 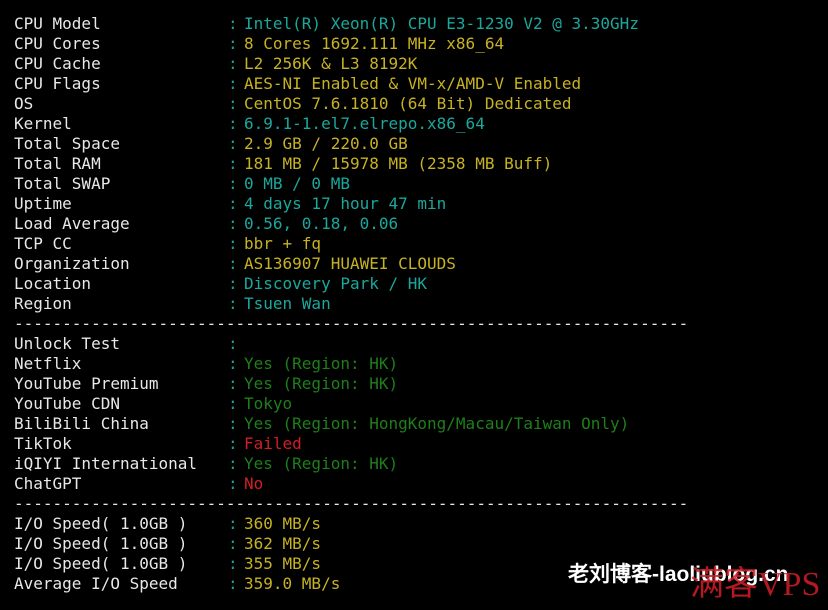 I want to click on row-label: ChatGPT, so click(x=48, y=483).